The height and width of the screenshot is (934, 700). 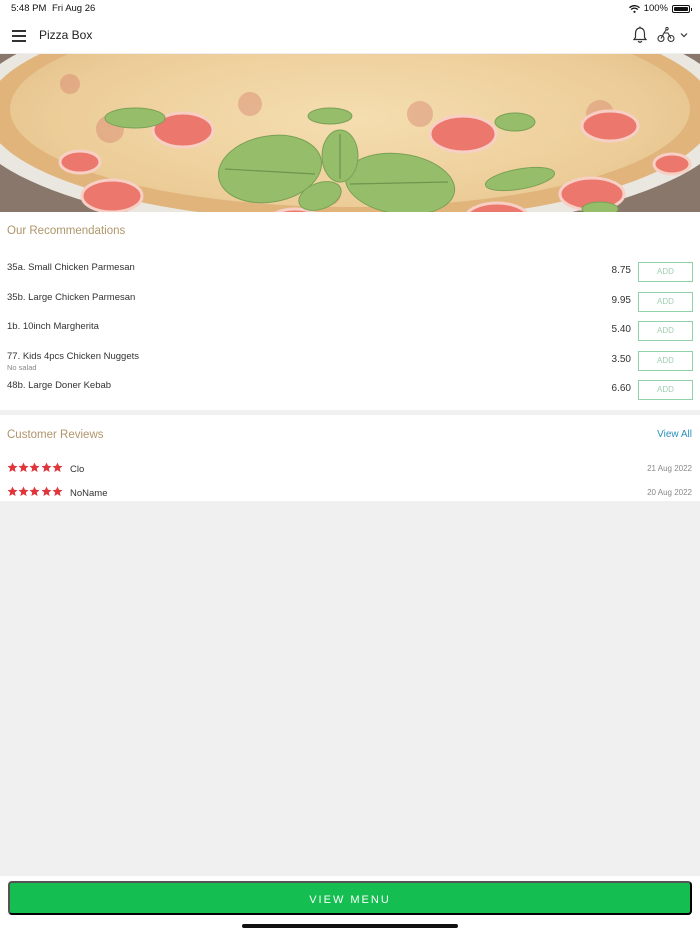 I want to click on reviewer-name: Clo, so click(x=77, y=469).